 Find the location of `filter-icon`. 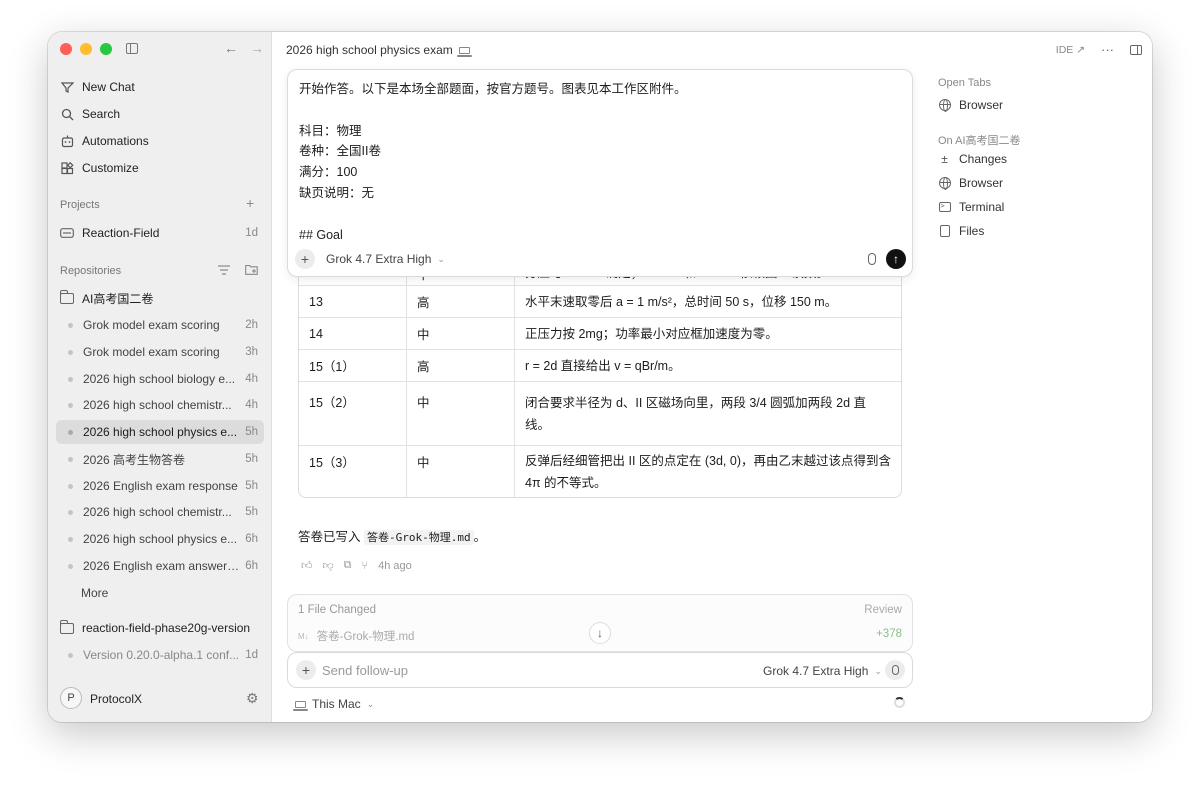

filter-icon is located at coordinates (224, 270).